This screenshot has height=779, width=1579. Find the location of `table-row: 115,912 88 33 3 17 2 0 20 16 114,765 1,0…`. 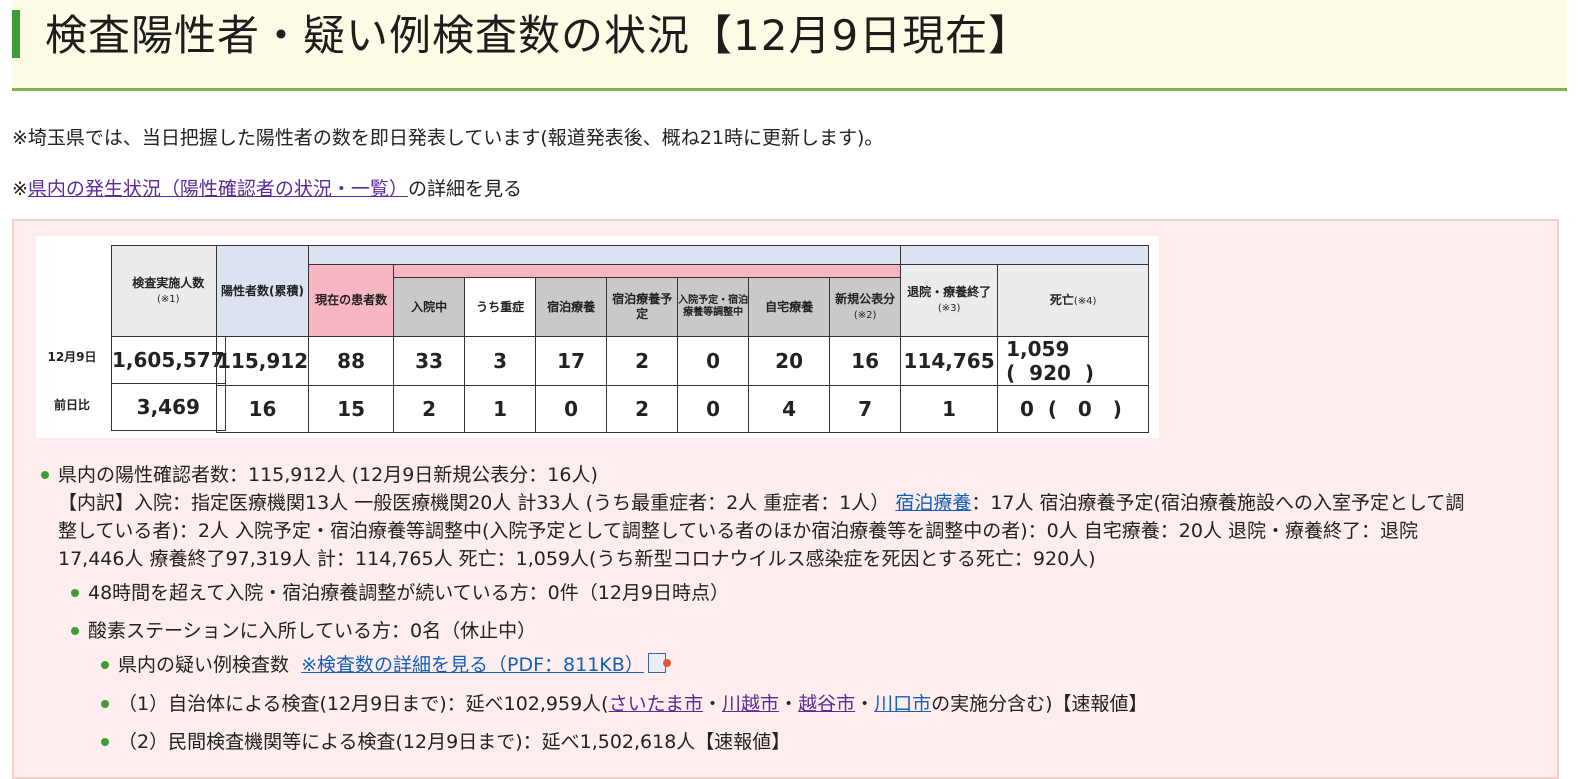

table-row: 115,912 88 33 3 17 2 0 20 16 114,765 1,0… is located at coordinates (682, 361).